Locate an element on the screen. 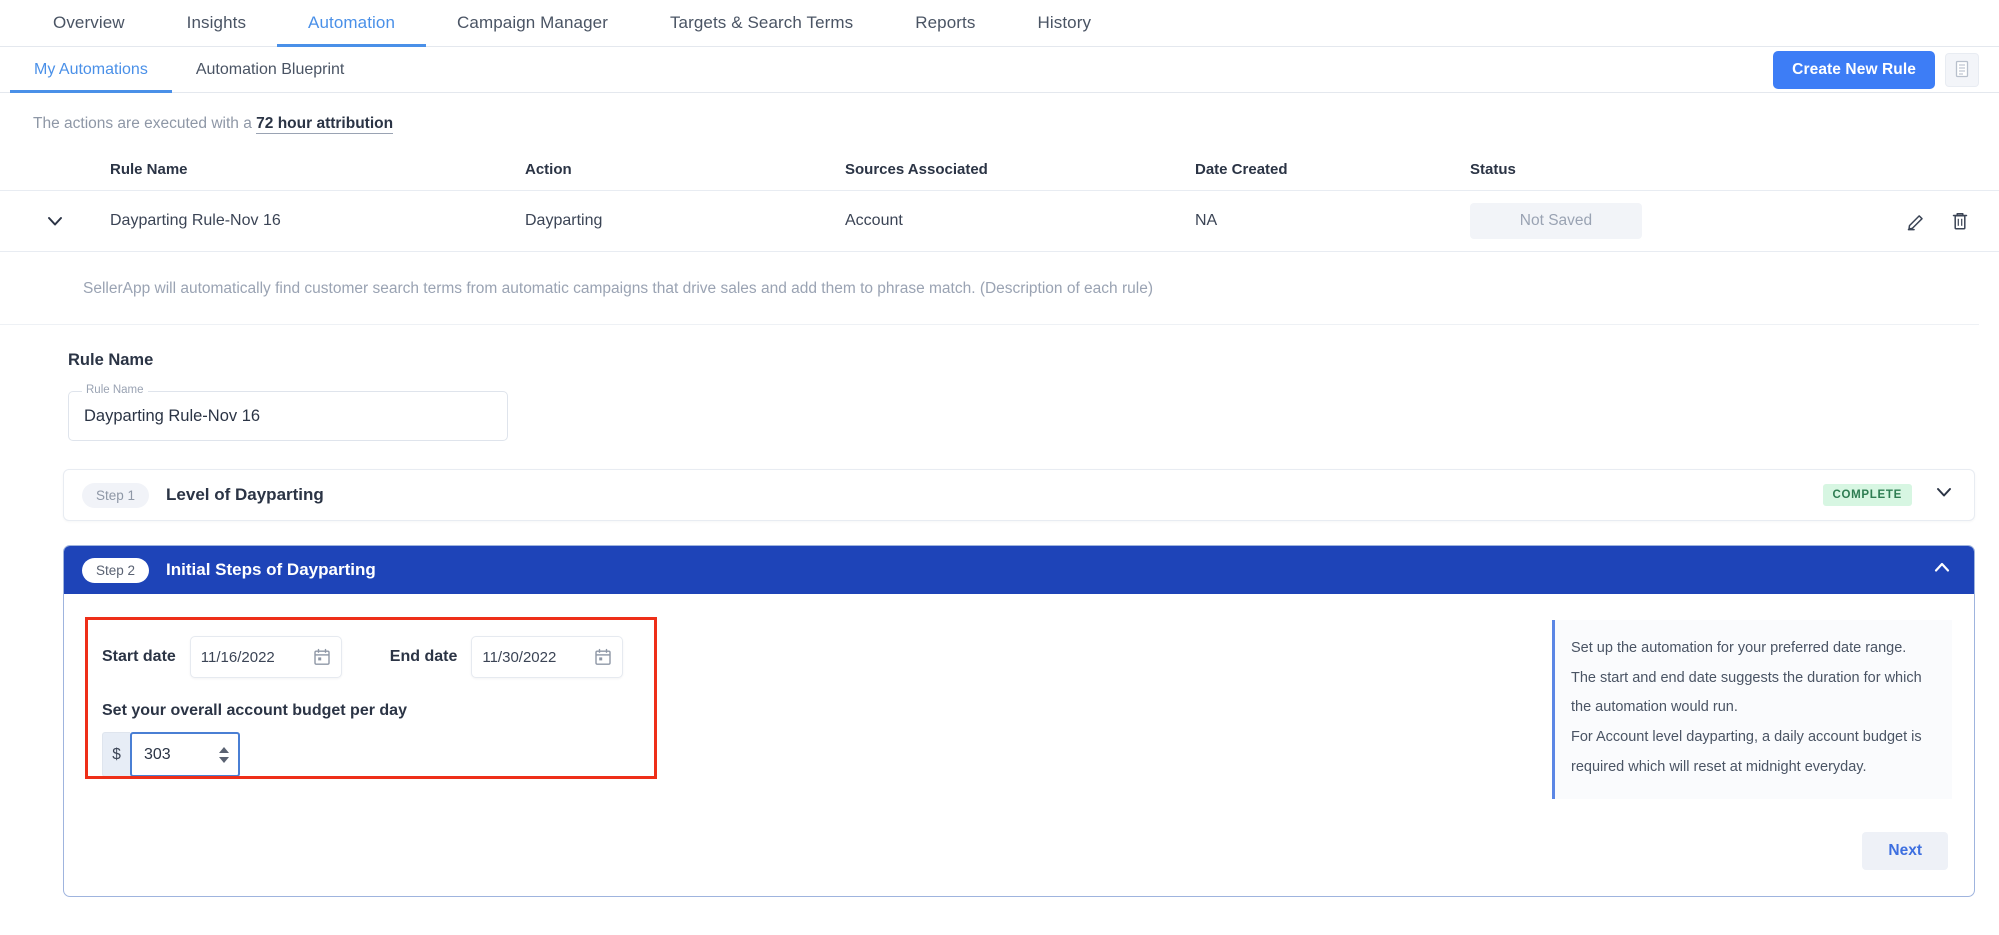  create-new-rule-button: Create New Rule is located at coordinates (1854, 69).